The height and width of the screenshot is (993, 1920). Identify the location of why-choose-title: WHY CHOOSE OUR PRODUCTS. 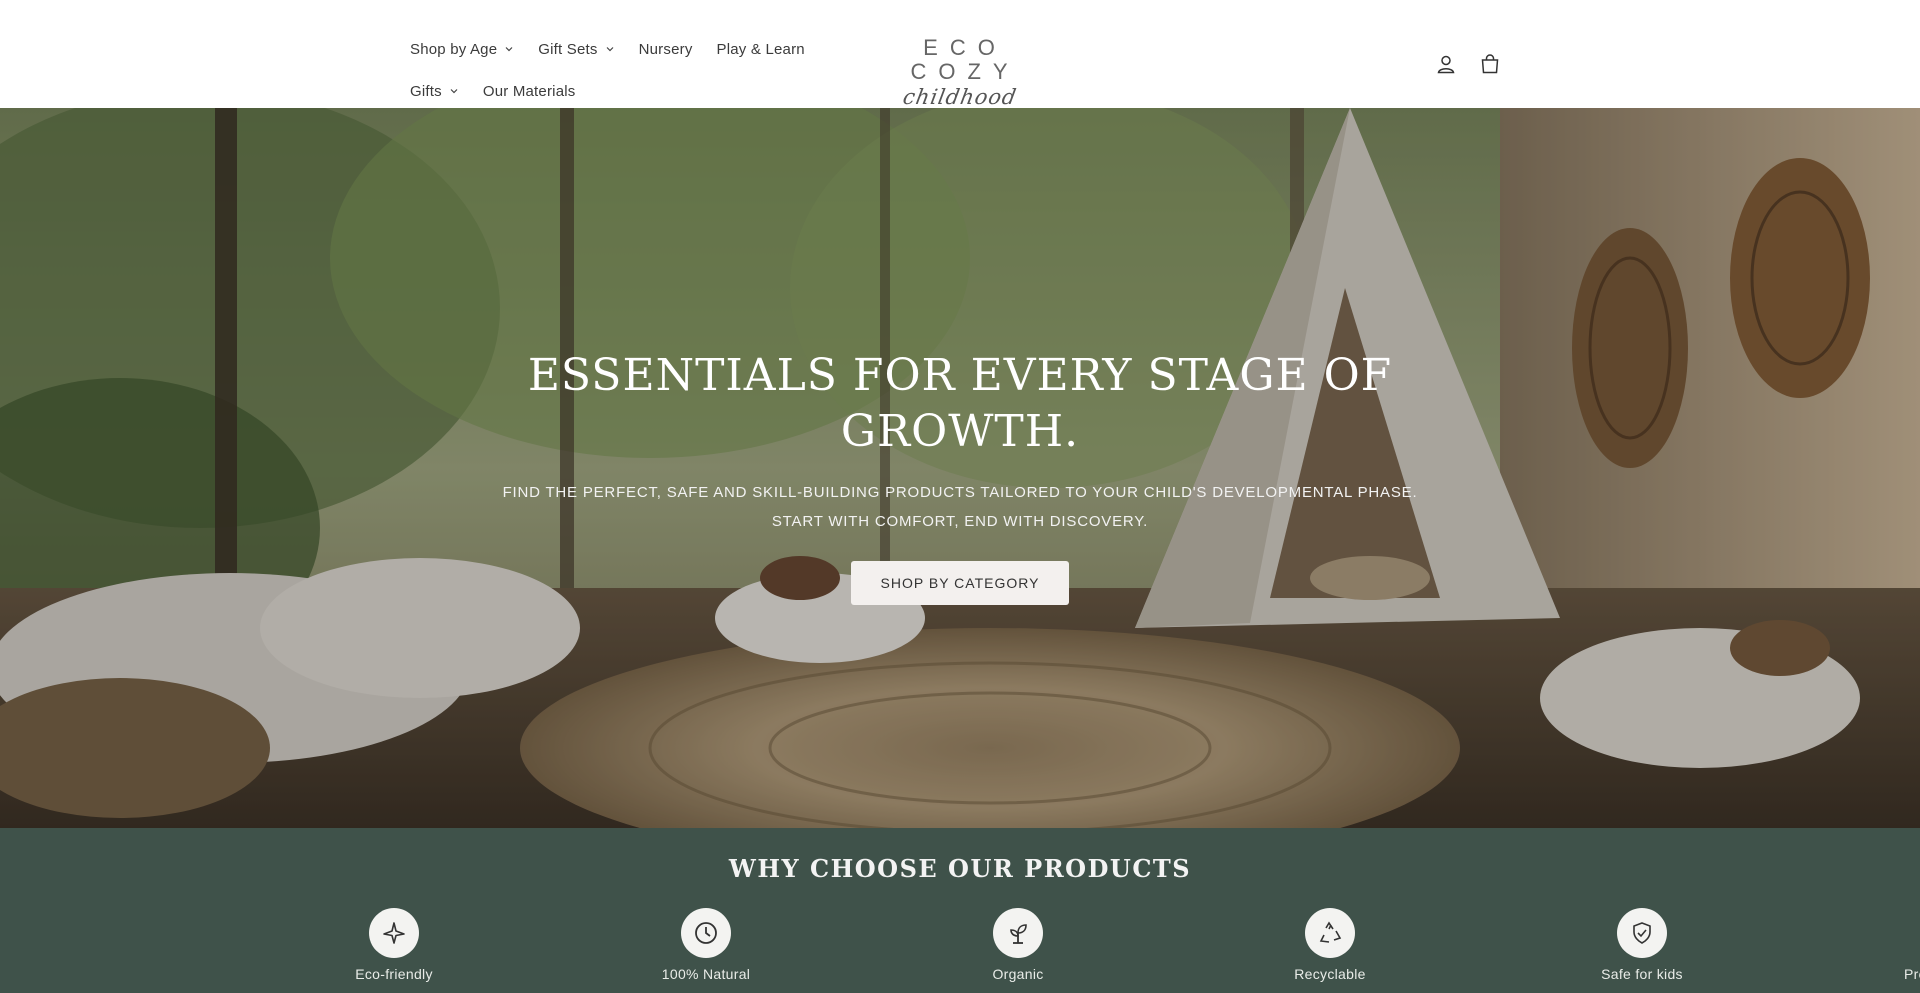
(960, 868).